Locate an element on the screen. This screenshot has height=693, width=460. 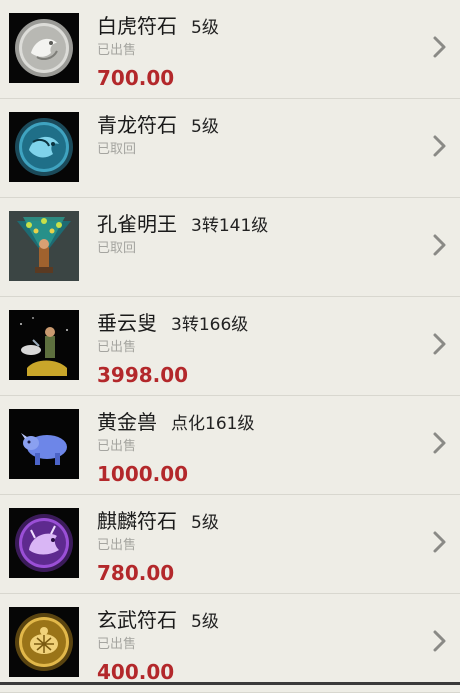
list-item: 白虎符石 5级 已出售 700.00 is located at coordinates (230, 49).